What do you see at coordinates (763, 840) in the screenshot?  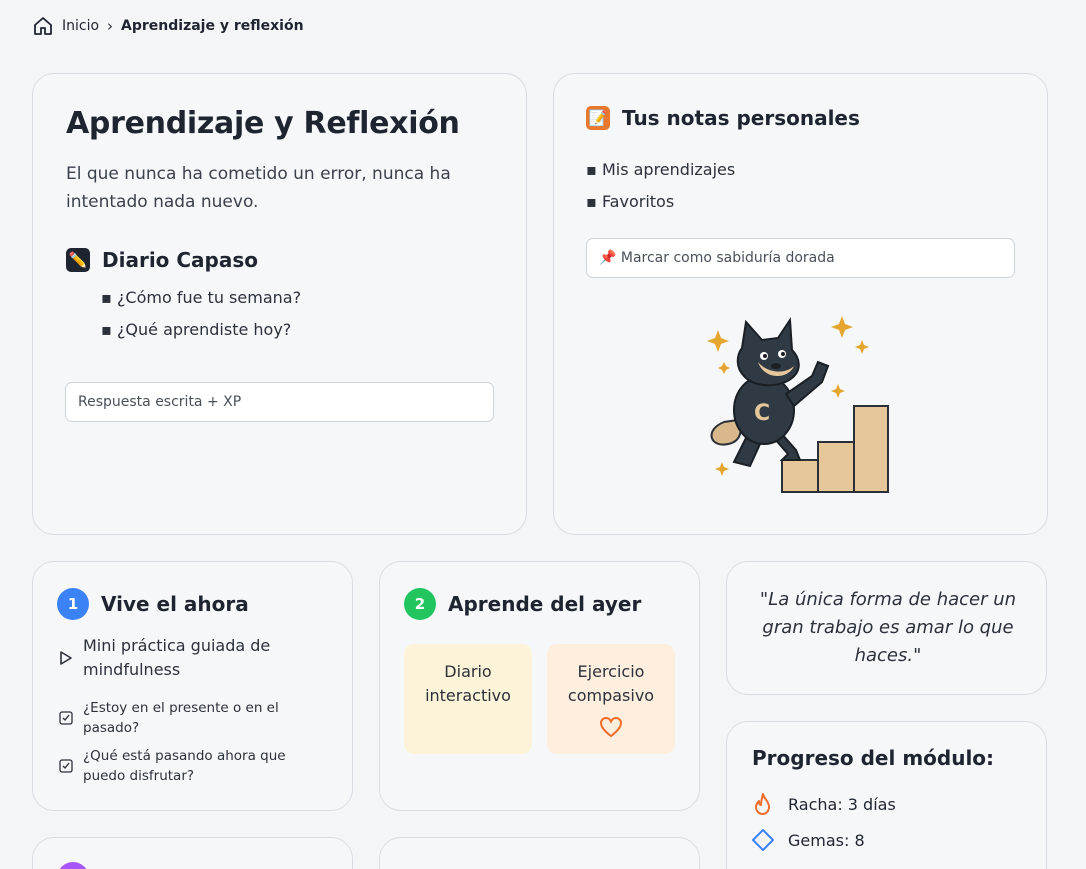 I see `gem-icon` at bounding box center [763, 840].